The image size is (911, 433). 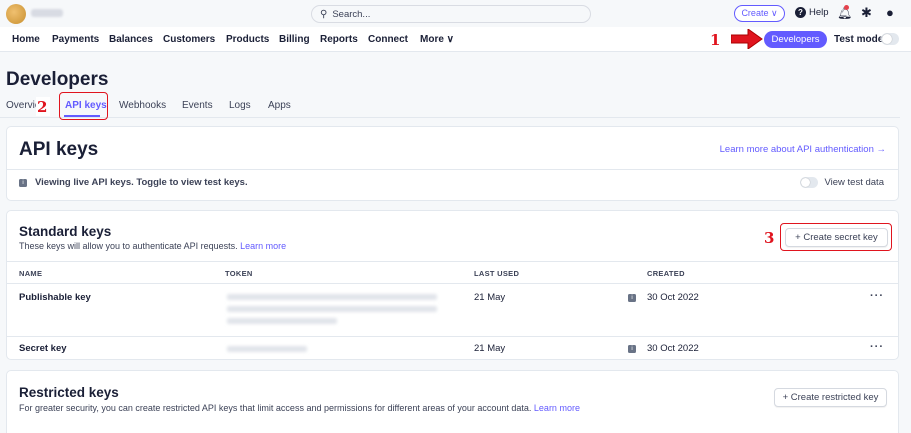 I want to click on annotation-2-highlight, so click(x=83, y=106).